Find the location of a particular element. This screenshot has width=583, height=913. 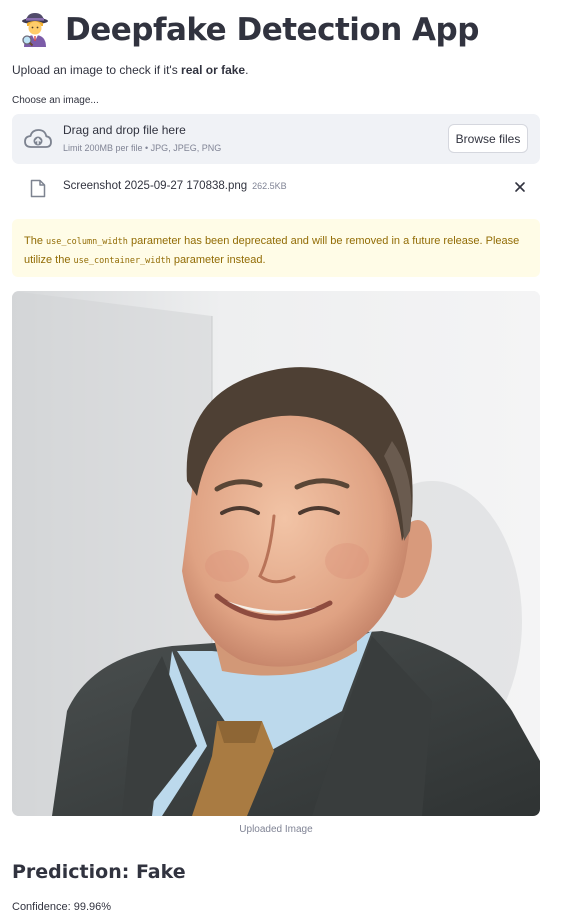

intro-prefix: Upload an image to check if it's is located at coordinates (97, 70).